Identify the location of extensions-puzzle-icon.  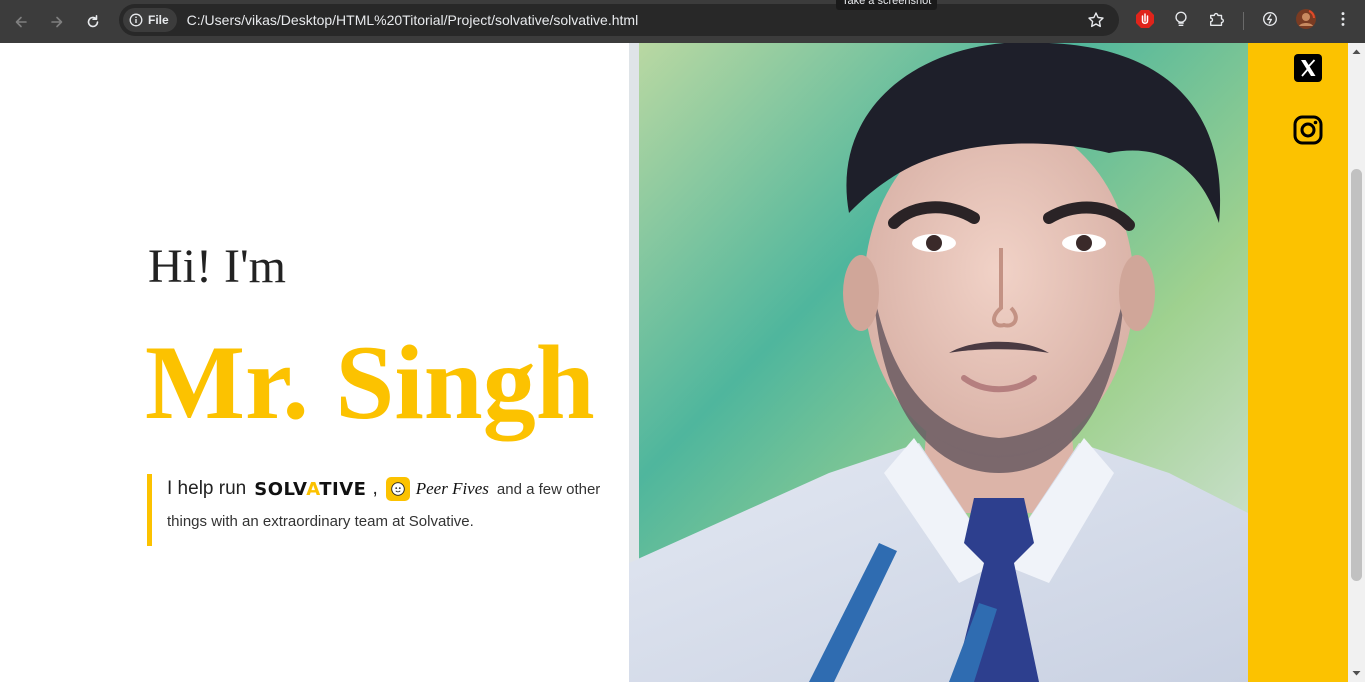
(1217, 19).